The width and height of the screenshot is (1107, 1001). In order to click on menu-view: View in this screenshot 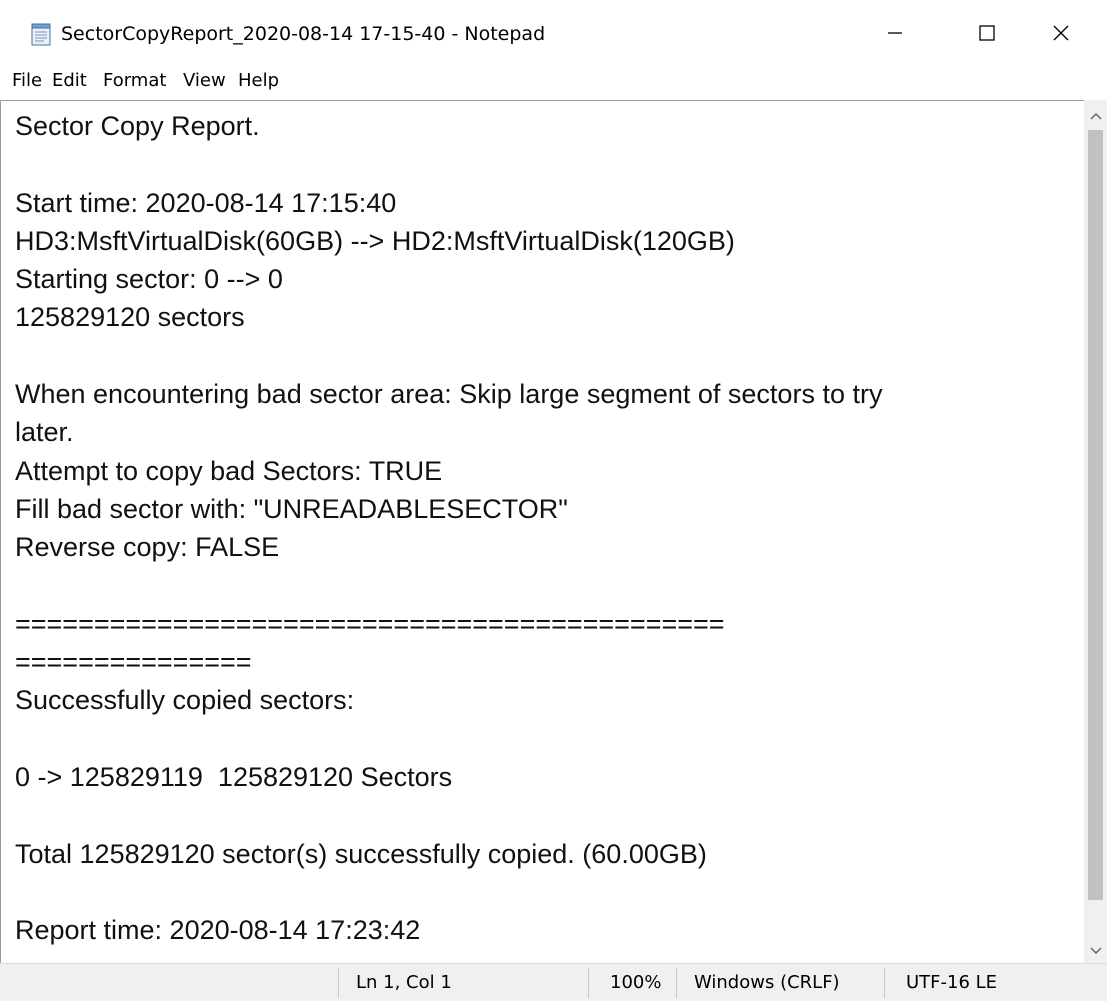, I will do `click(204, 81)`.